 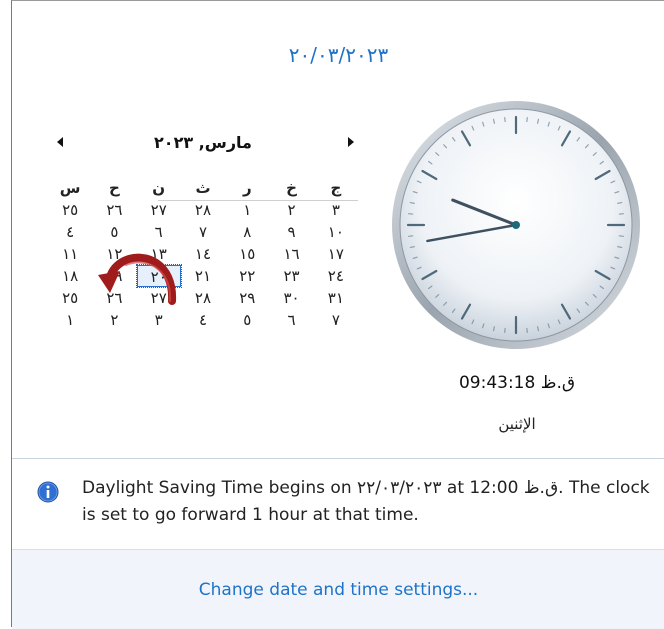 What do you see at coordinates (70, 276) in the screenshot?
I see `day-cell: ١٨` at bounding box center [70, 276].